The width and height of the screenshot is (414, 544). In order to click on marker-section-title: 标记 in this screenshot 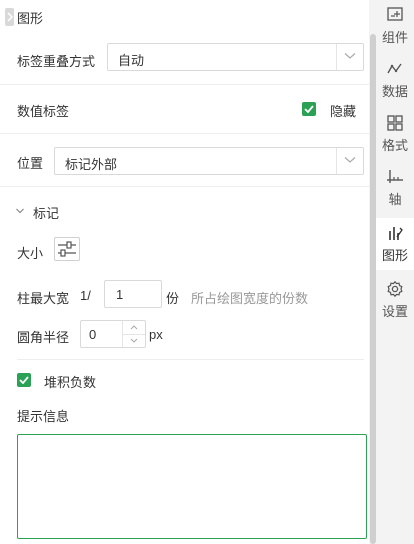, I will do `click(46, 213)`.